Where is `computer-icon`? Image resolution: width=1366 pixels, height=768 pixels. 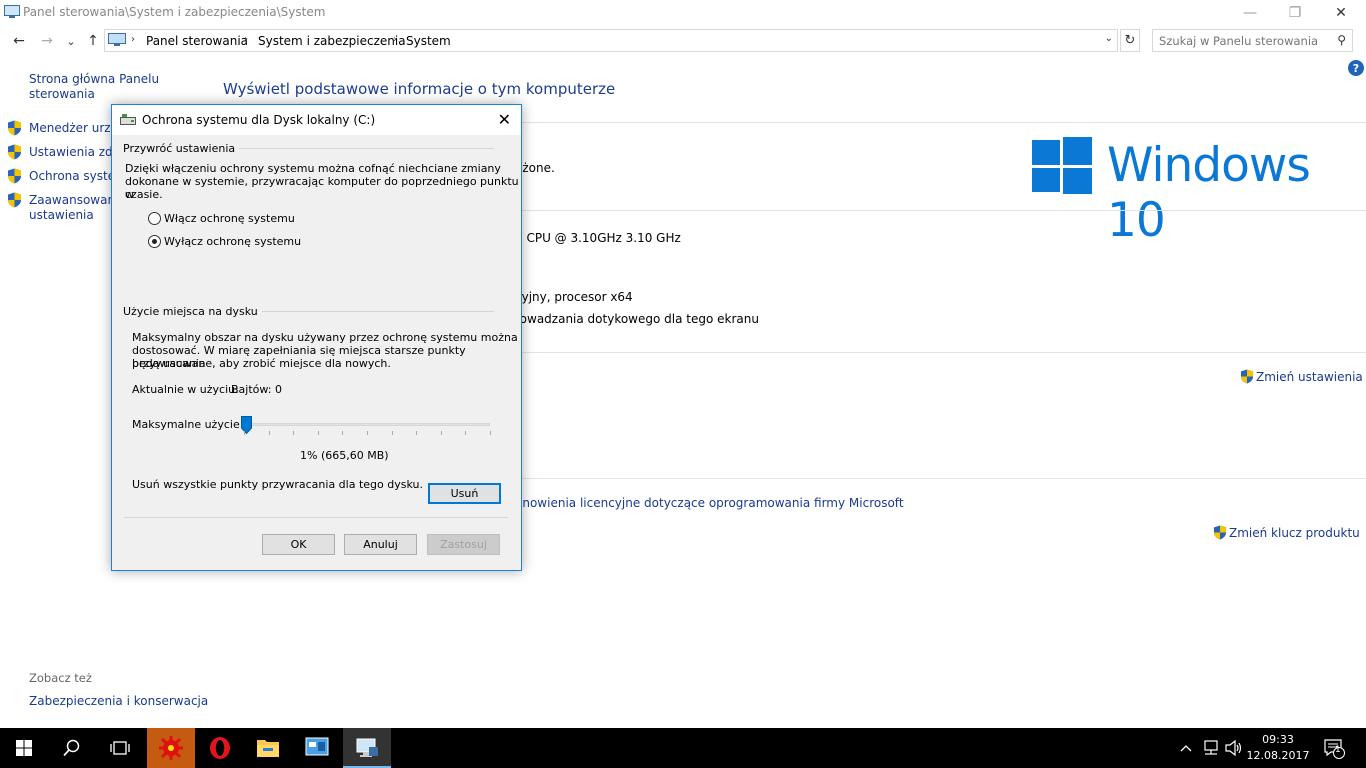 computer-icon is located at coordinates (117, 39).